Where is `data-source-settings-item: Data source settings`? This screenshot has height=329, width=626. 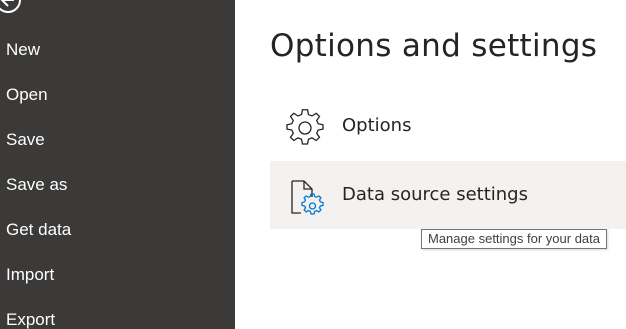
data-source-settings-item: Data source settings is located at coordinates (448, 195).